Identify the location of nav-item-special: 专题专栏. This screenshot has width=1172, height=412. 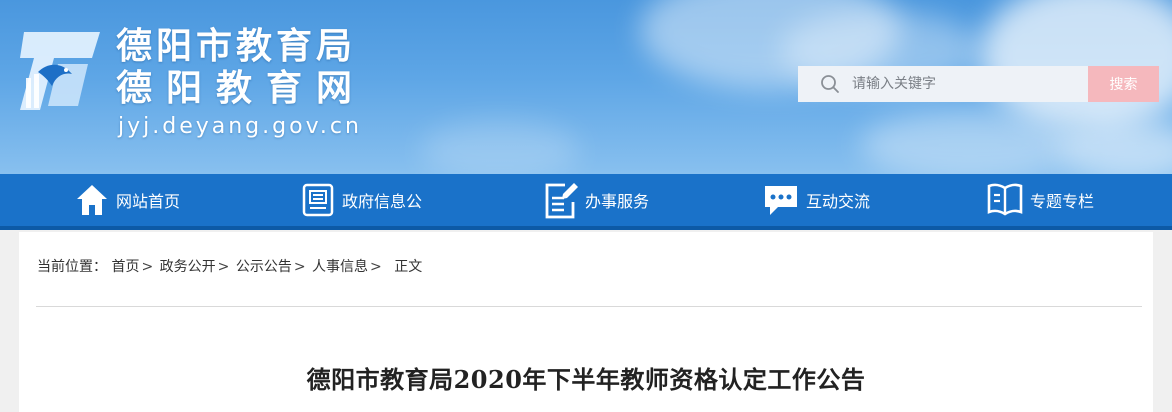
(1040, 200).